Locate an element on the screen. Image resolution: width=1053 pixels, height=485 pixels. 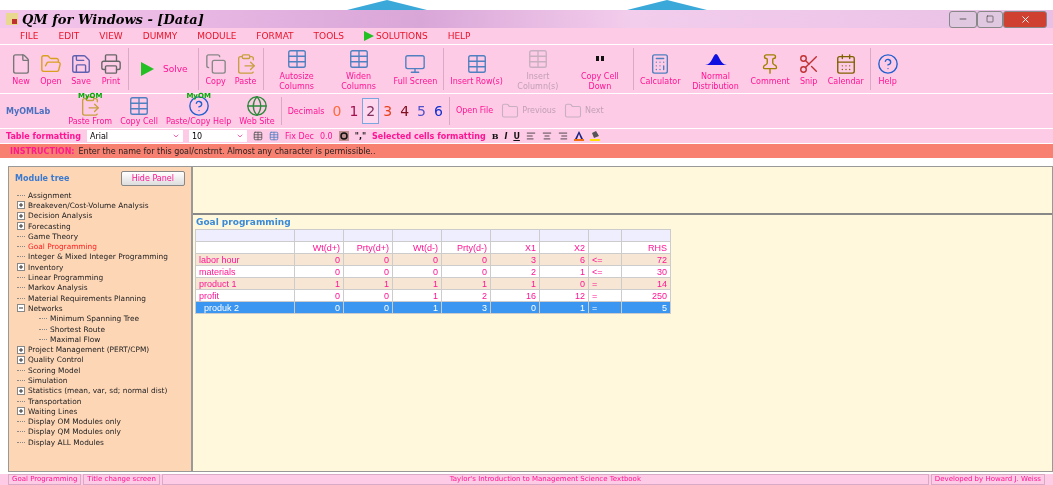
toolbar-button: Copy Cell is located at coordinates (139, 111).